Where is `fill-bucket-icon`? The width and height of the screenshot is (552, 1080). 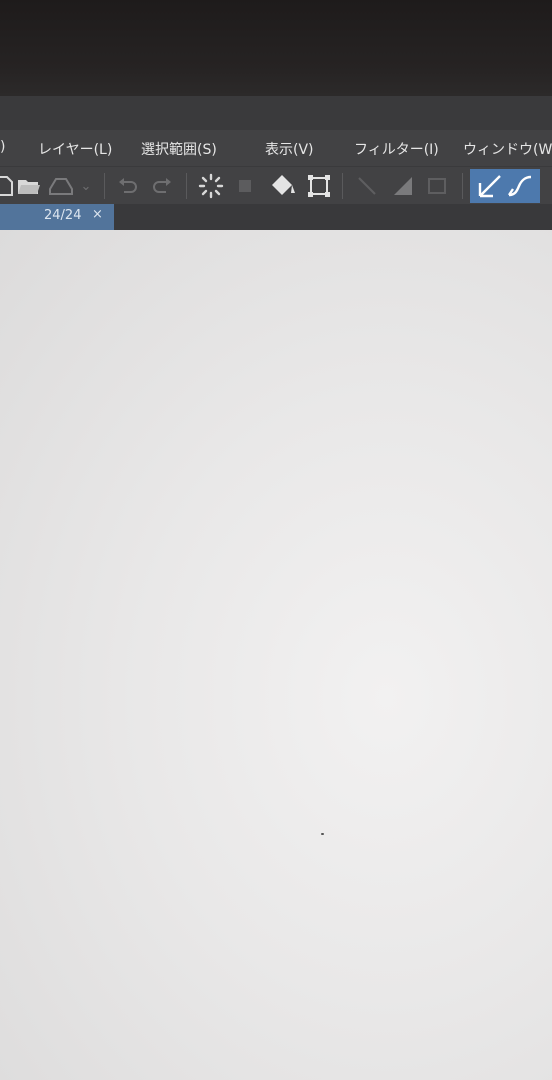
fill-bucket-icon is located at coordinates (283, 186).